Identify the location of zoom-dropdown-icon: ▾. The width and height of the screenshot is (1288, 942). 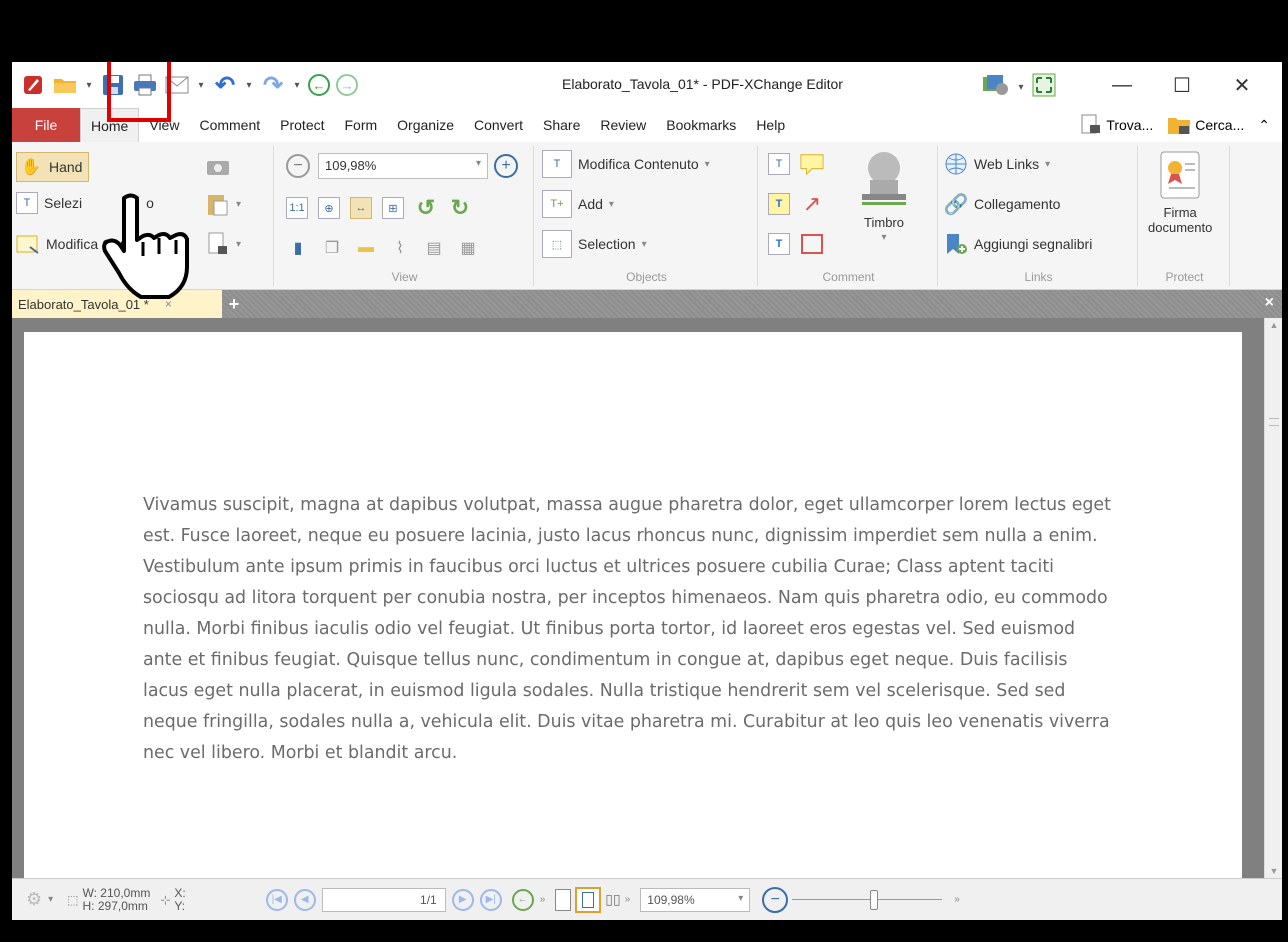
(478, 163).